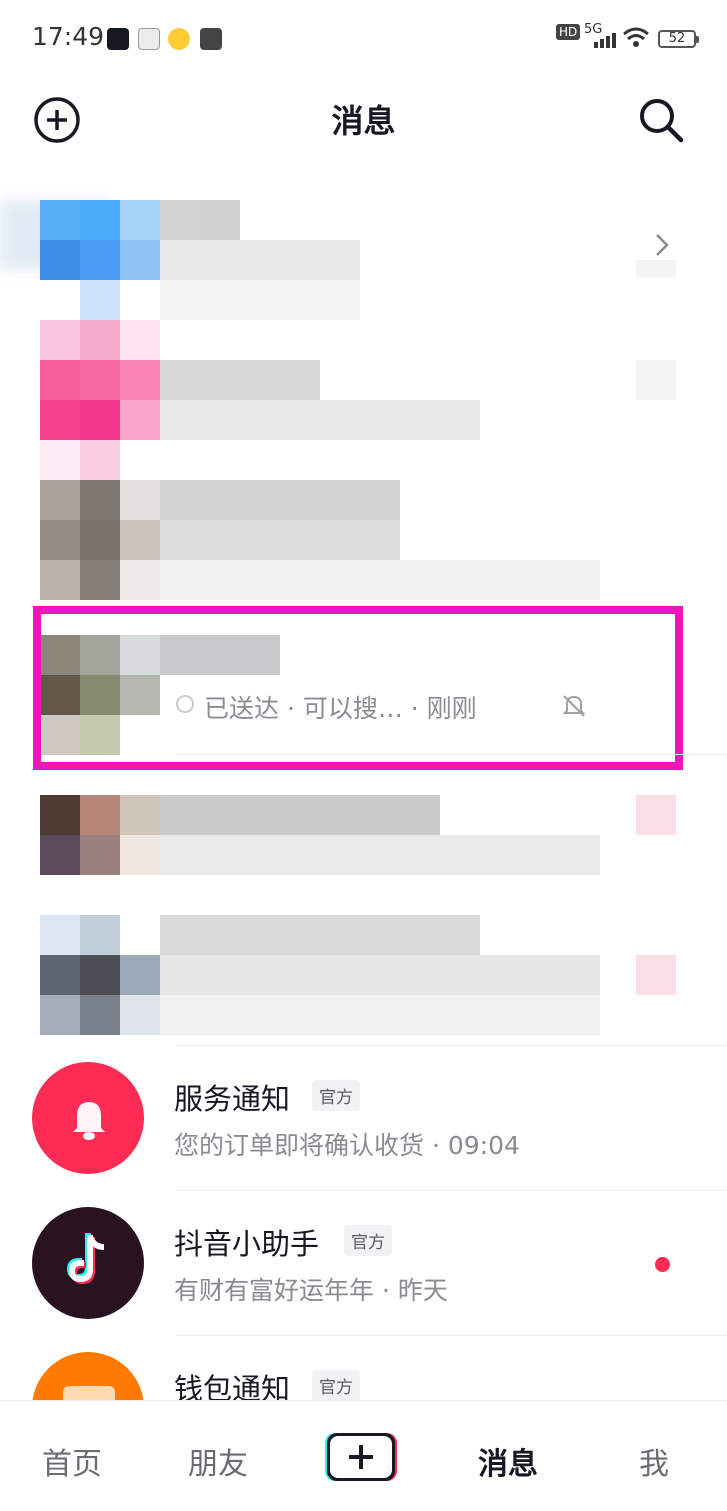 The image size is (727, 1511). Describe the element at coordinates (211, 39) in the screenshot. I see `message-app-icon` at that location.